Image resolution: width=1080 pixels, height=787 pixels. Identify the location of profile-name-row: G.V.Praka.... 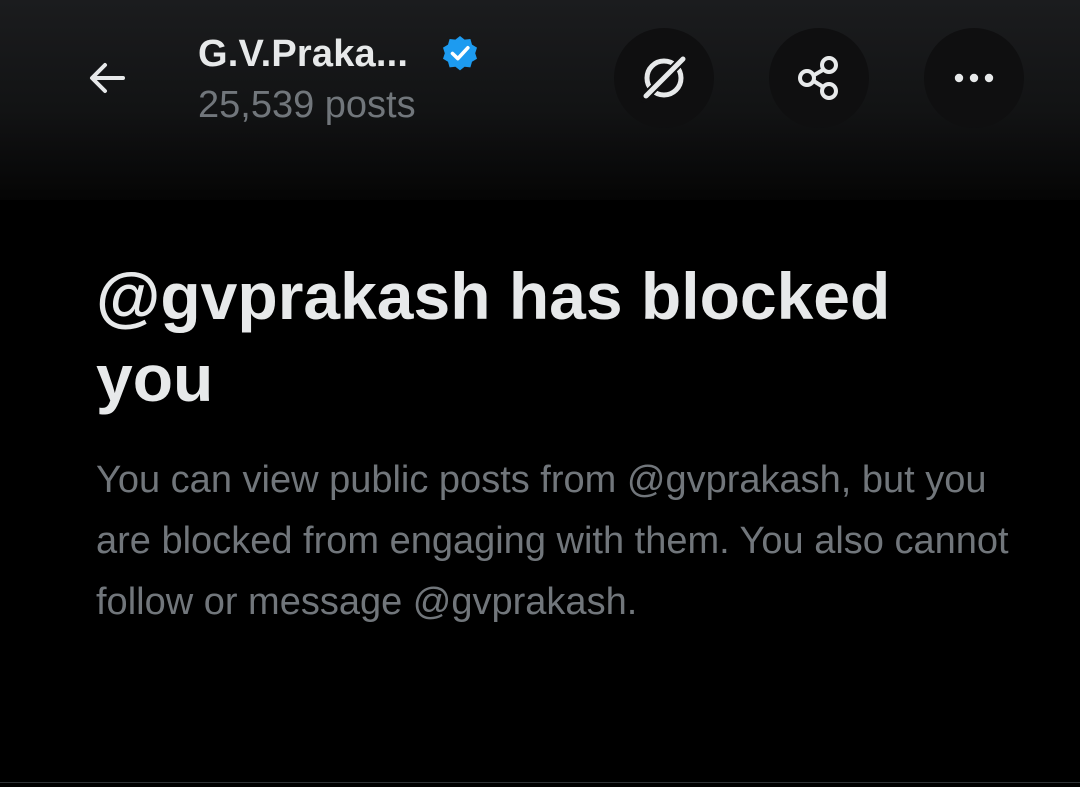
(339, 54).